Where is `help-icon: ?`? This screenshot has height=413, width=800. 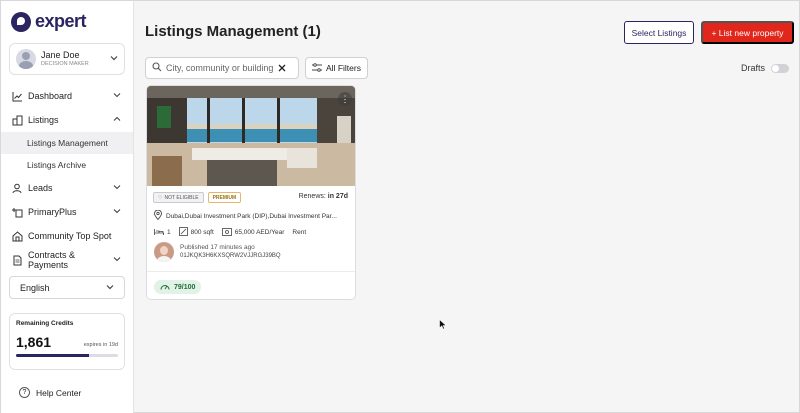
help-icon: ? is located at coordinates (24, 392).